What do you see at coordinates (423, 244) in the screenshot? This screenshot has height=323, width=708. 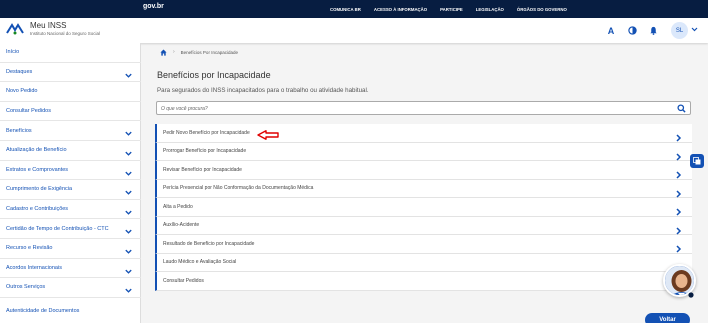 I see `service-item: Resultado de Benefício por Incapacidade` at bounding box center [423, 244].